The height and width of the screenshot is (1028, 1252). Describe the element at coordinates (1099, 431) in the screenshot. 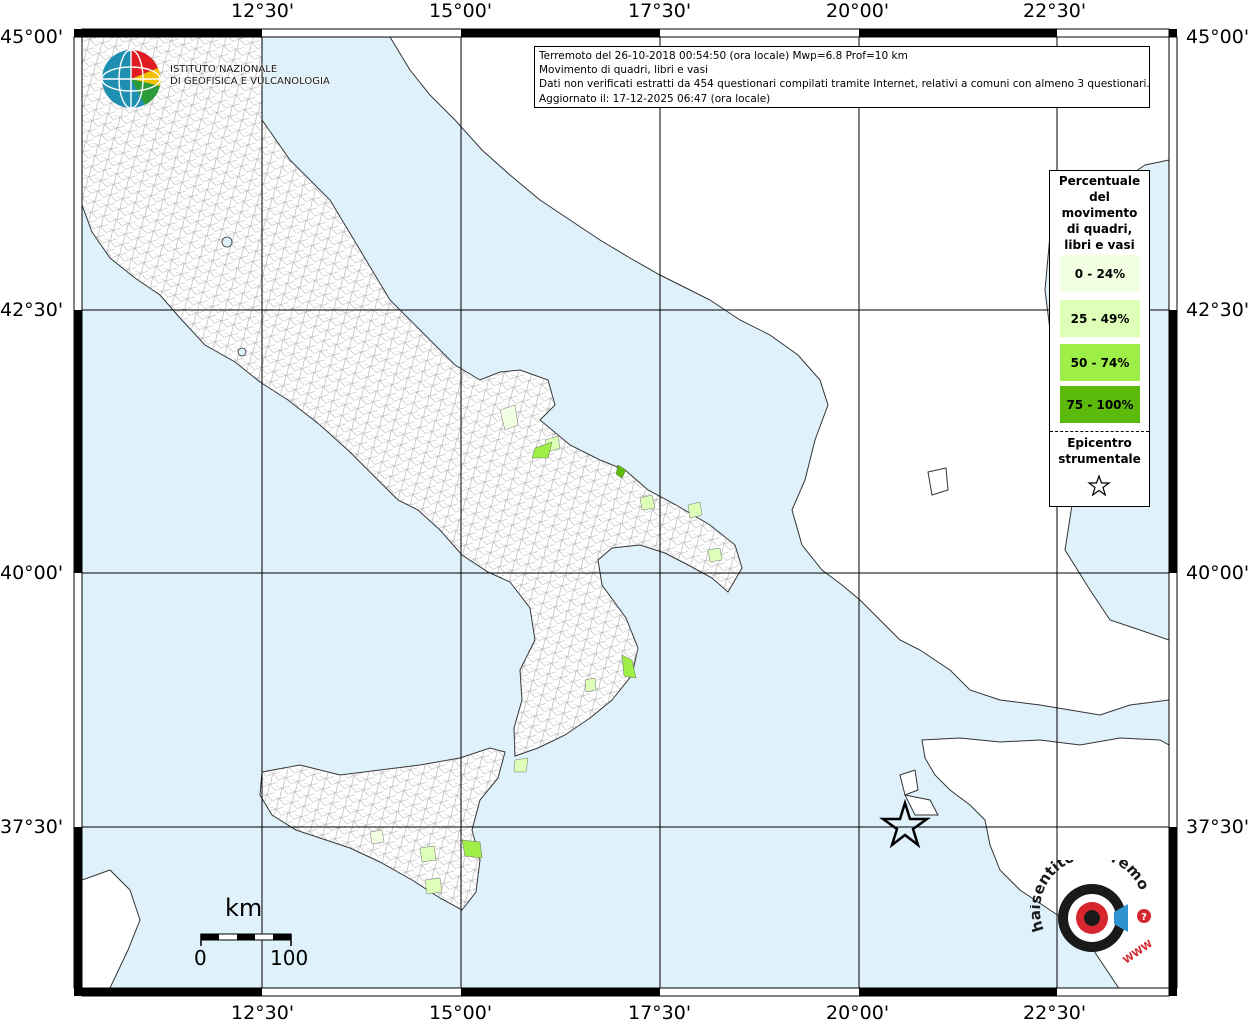

I see `legend-separator` at that location.